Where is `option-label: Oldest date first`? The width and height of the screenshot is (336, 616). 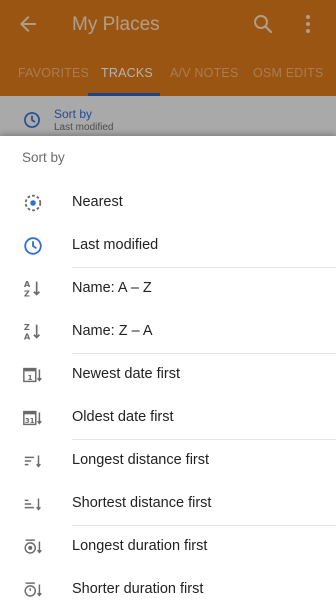
option-label: Oldest date first is located at coordinates (123, 417).